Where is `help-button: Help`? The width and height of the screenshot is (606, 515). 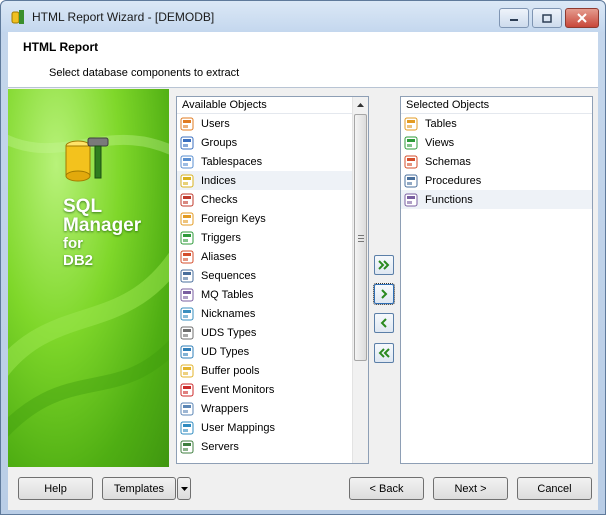 help-button: Help is located at coordinates (55, 488).